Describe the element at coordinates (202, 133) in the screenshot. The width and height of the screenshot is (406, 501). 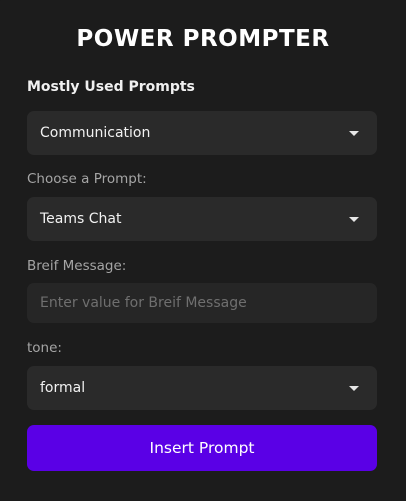
I see `mostly-used-prompts-select: Communication` at that location.